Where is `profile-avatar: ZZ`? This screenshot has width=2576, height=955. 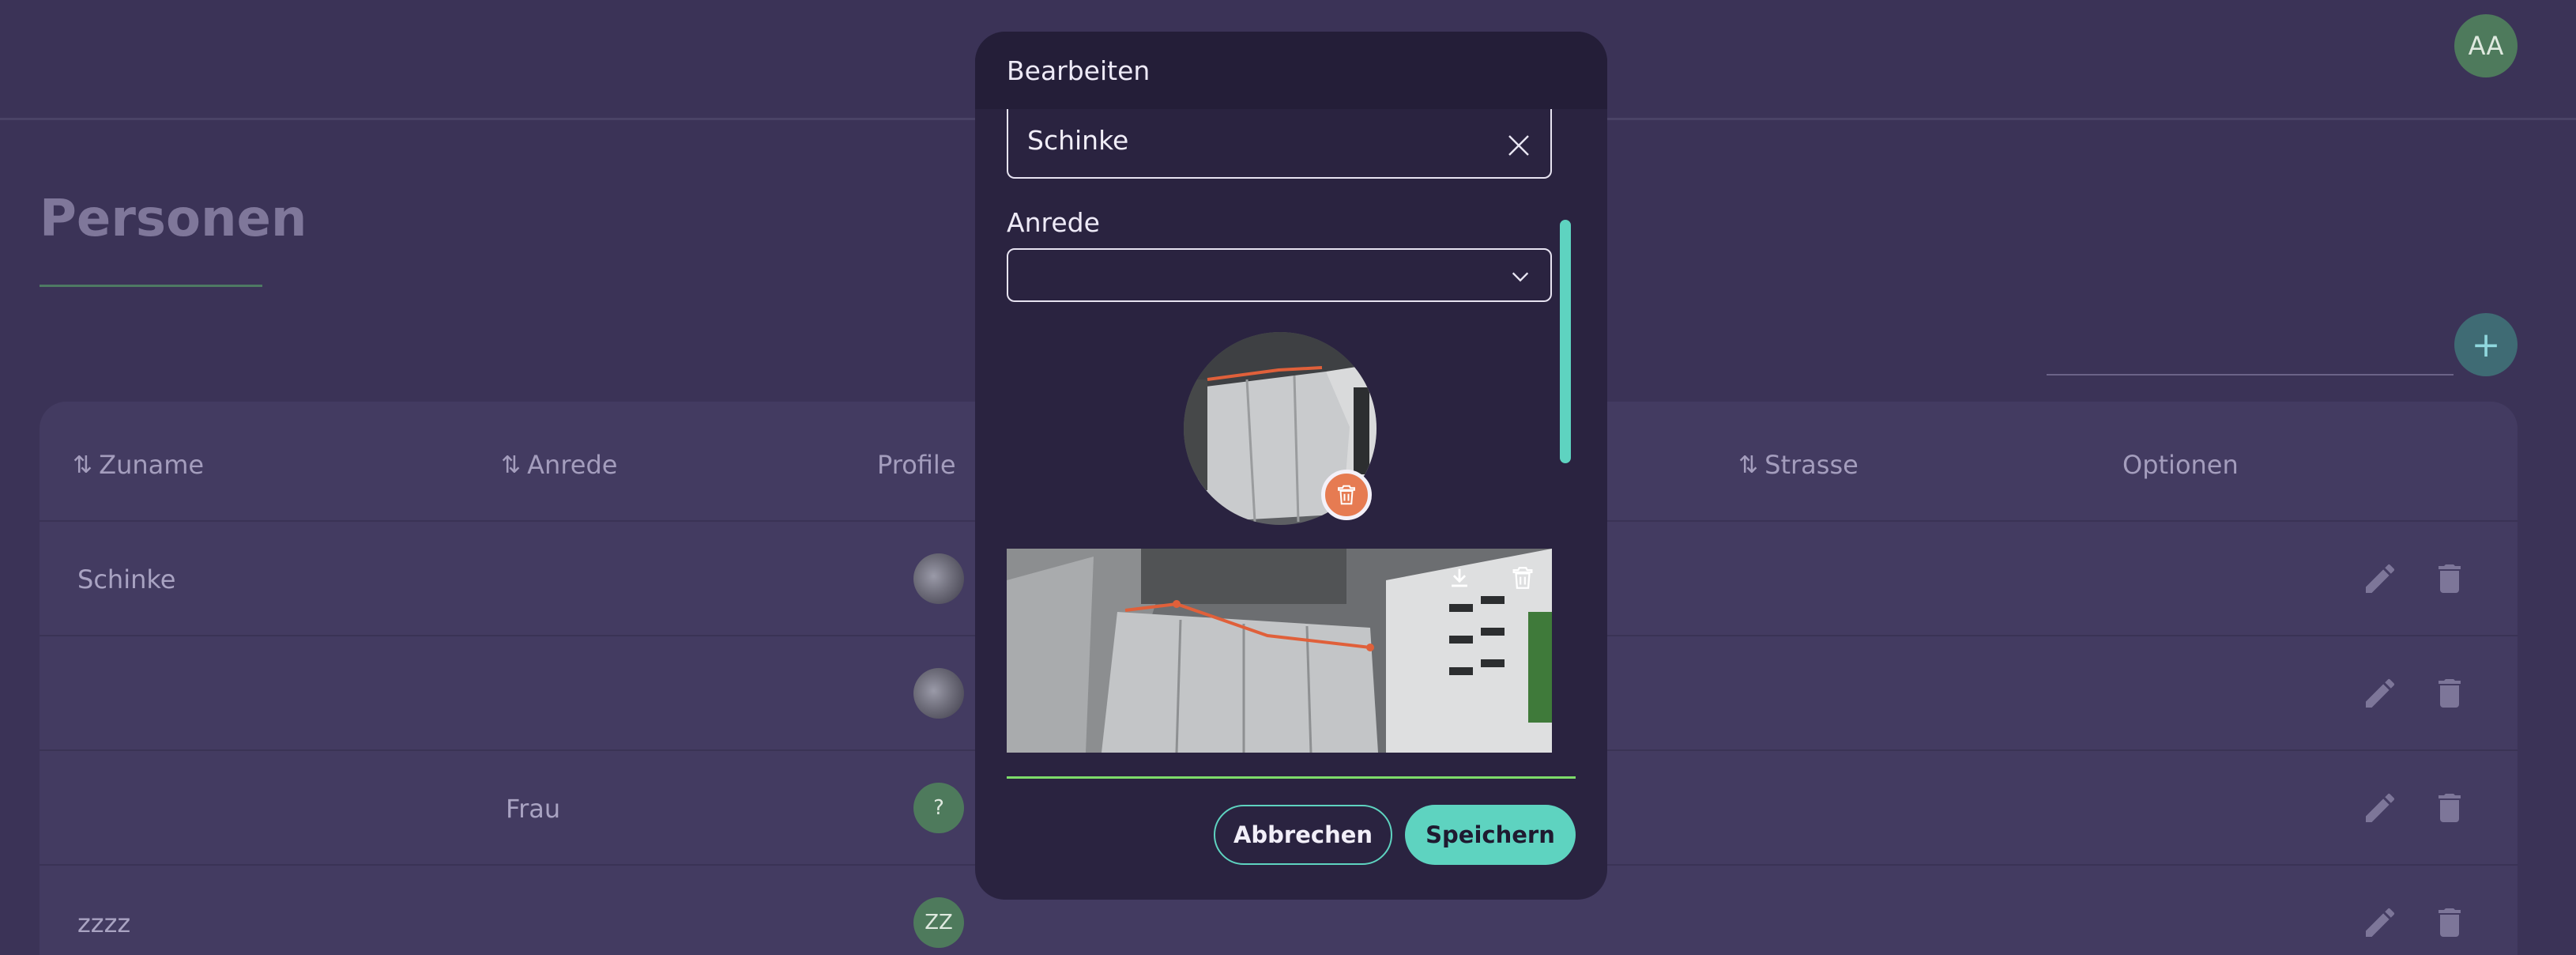
profile-avatar: ZZ is located at coordinates (938, 922).